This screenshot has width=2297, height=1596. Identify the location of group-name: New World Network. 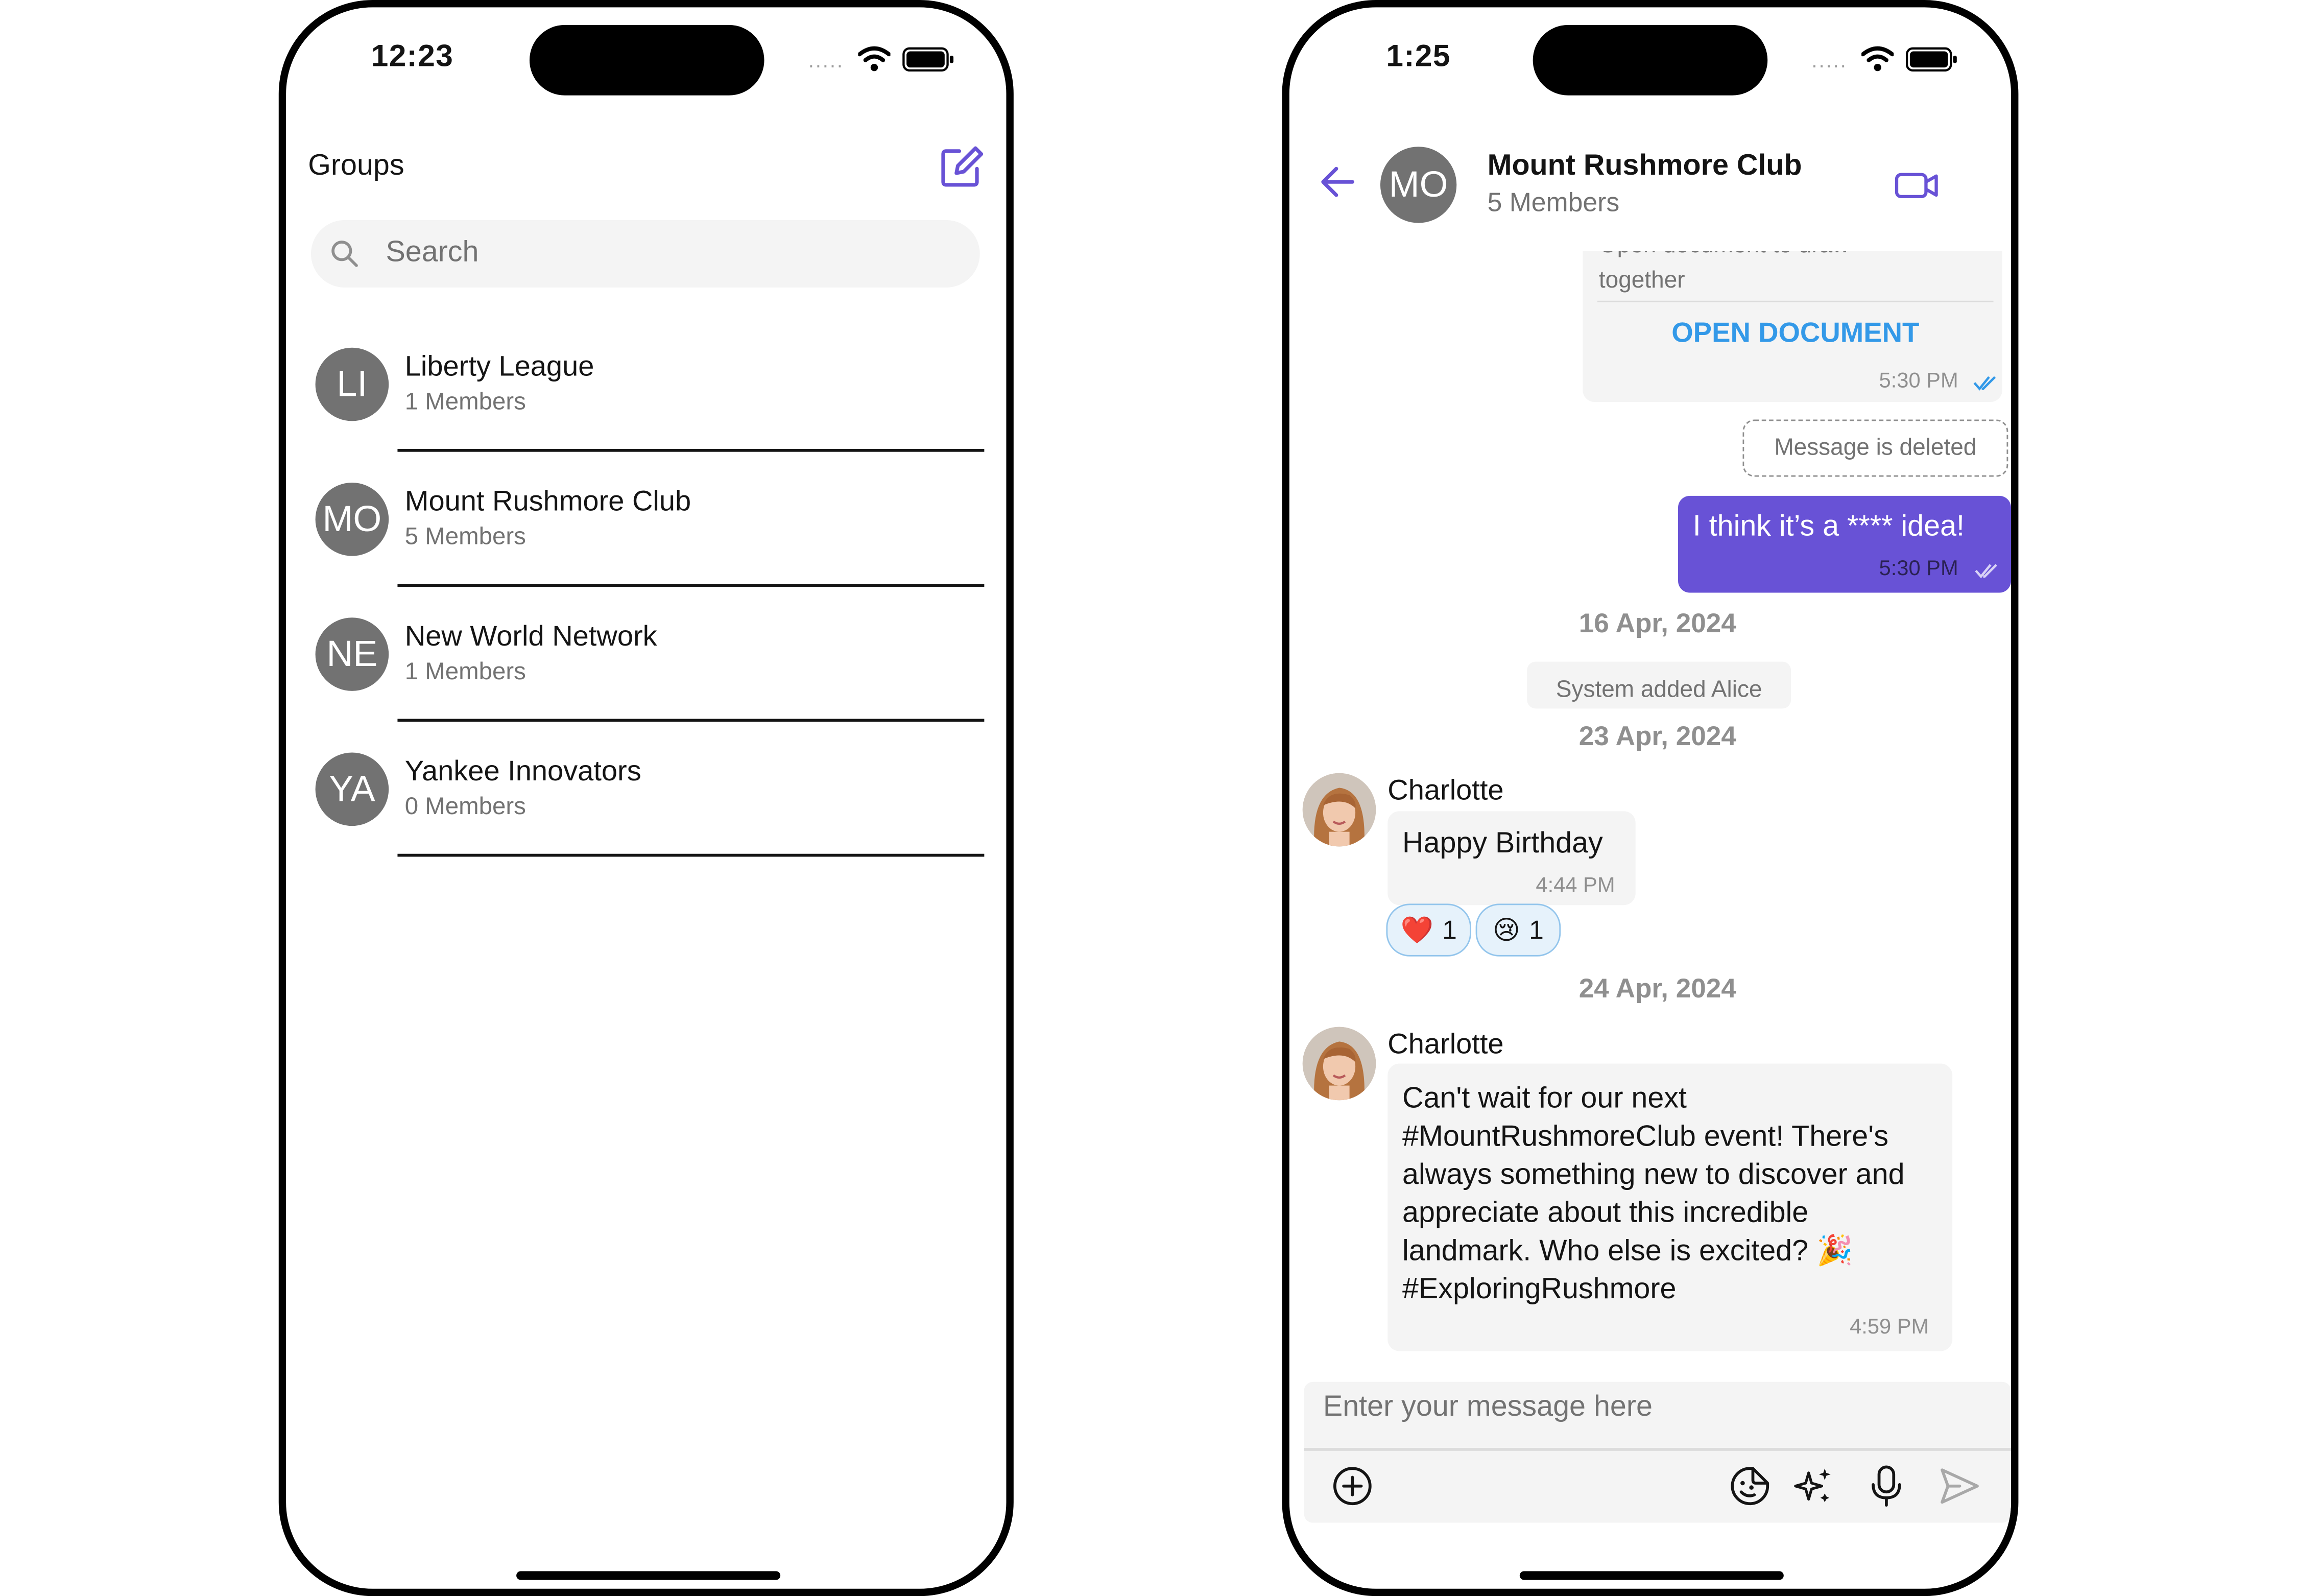
(530, 637).